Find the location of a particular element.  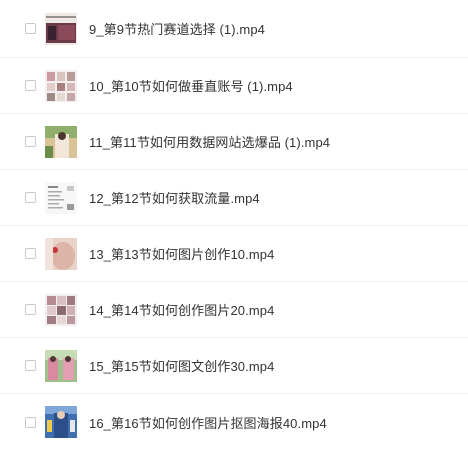

file-row: 13_第13节如何图片创作10.mp4 is located at coordinates (234, 254).